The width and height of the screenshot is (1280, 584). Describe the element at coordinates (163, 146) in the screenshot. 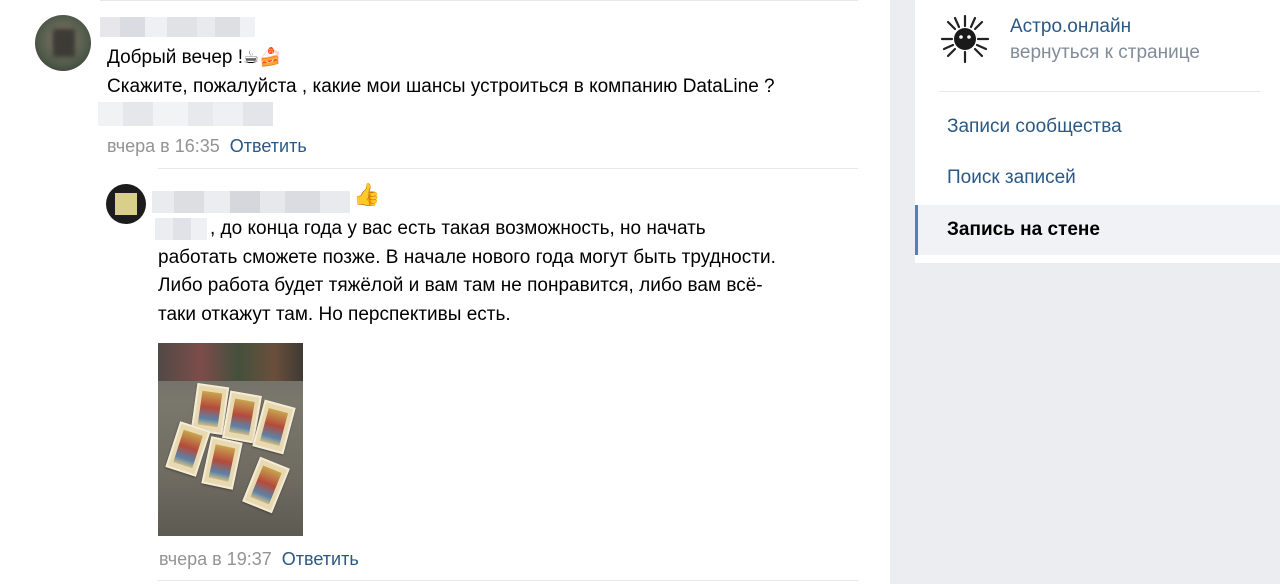

I see `comment-time: вчера в 16:35` at that location.